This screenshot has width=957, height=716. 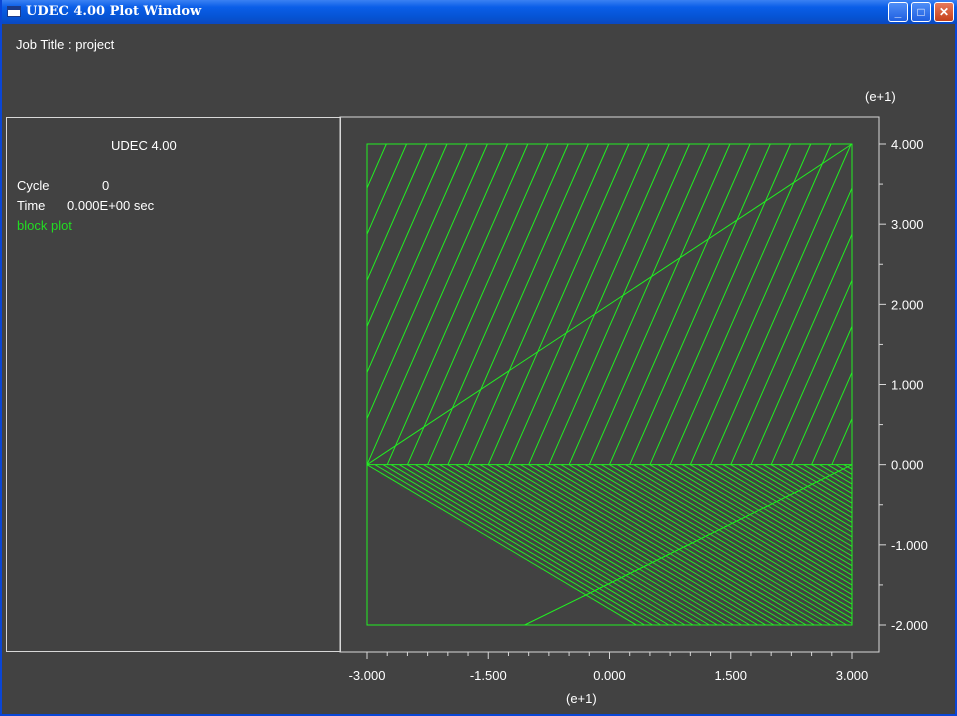 I want to click on x-tick-label: -3.000, so click(x=367, y=675).